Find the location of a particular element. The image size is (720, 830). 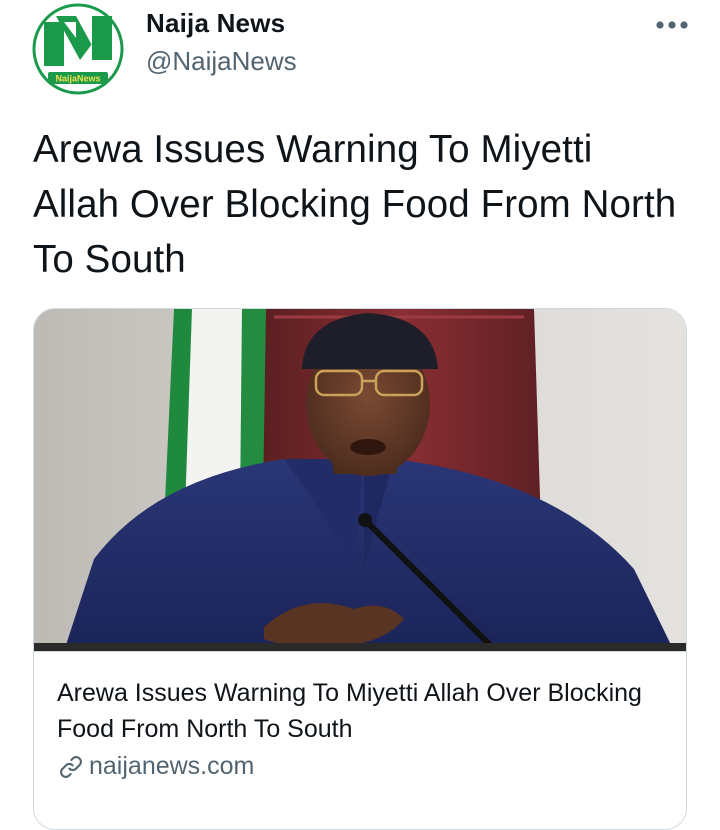

card-divider is located at coordinates (360, 651).